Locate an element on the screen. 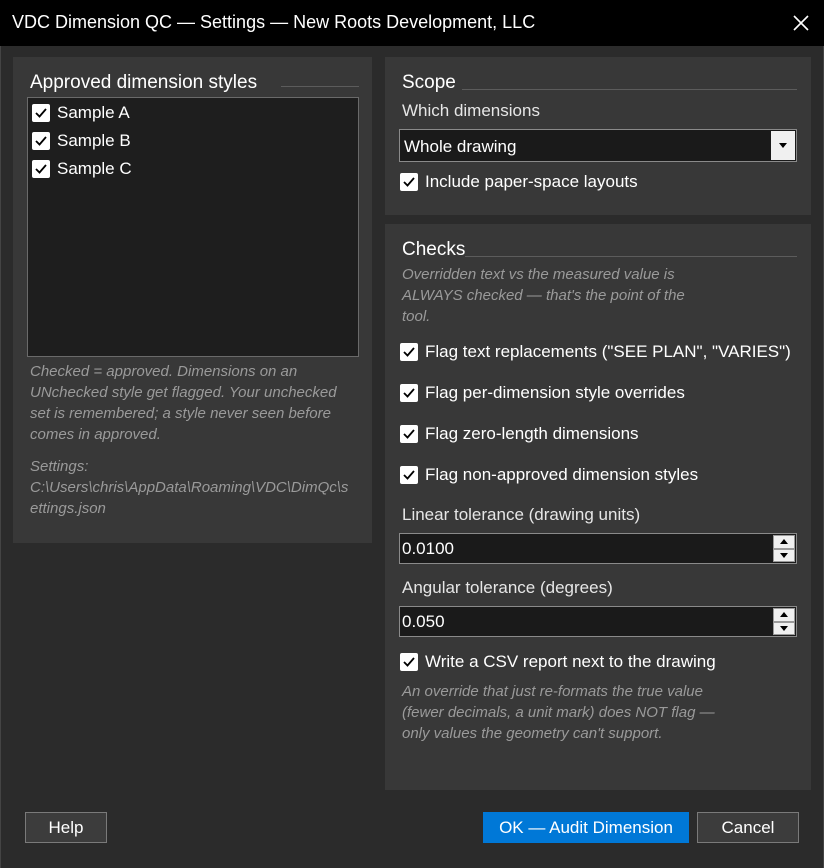 Image resolution: width=824 pixels, height=868 pixels. write-csv-checkbox: Write a CSV report next to the drawing is located at coordinates (558, 662).